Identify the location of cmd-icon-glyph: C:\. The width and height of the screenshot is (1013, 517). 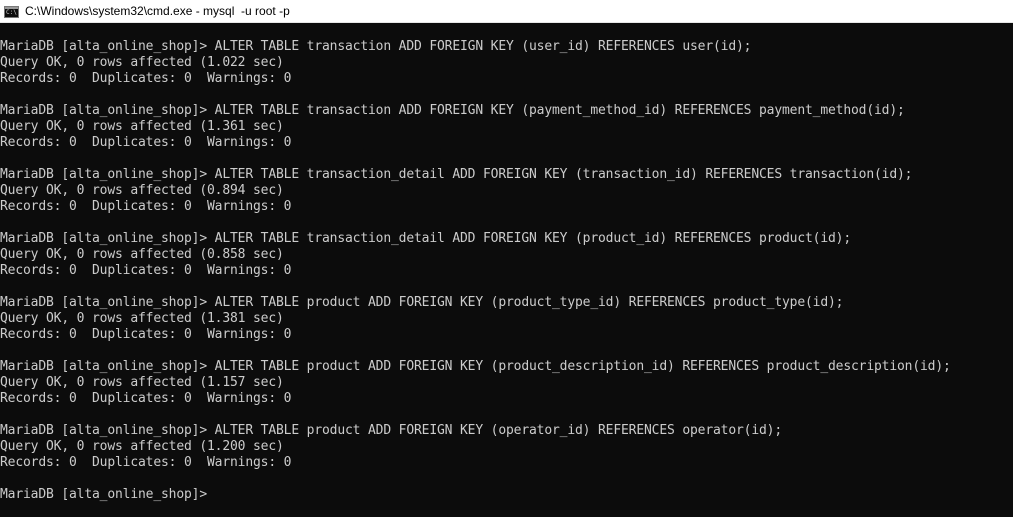
(11, 12).